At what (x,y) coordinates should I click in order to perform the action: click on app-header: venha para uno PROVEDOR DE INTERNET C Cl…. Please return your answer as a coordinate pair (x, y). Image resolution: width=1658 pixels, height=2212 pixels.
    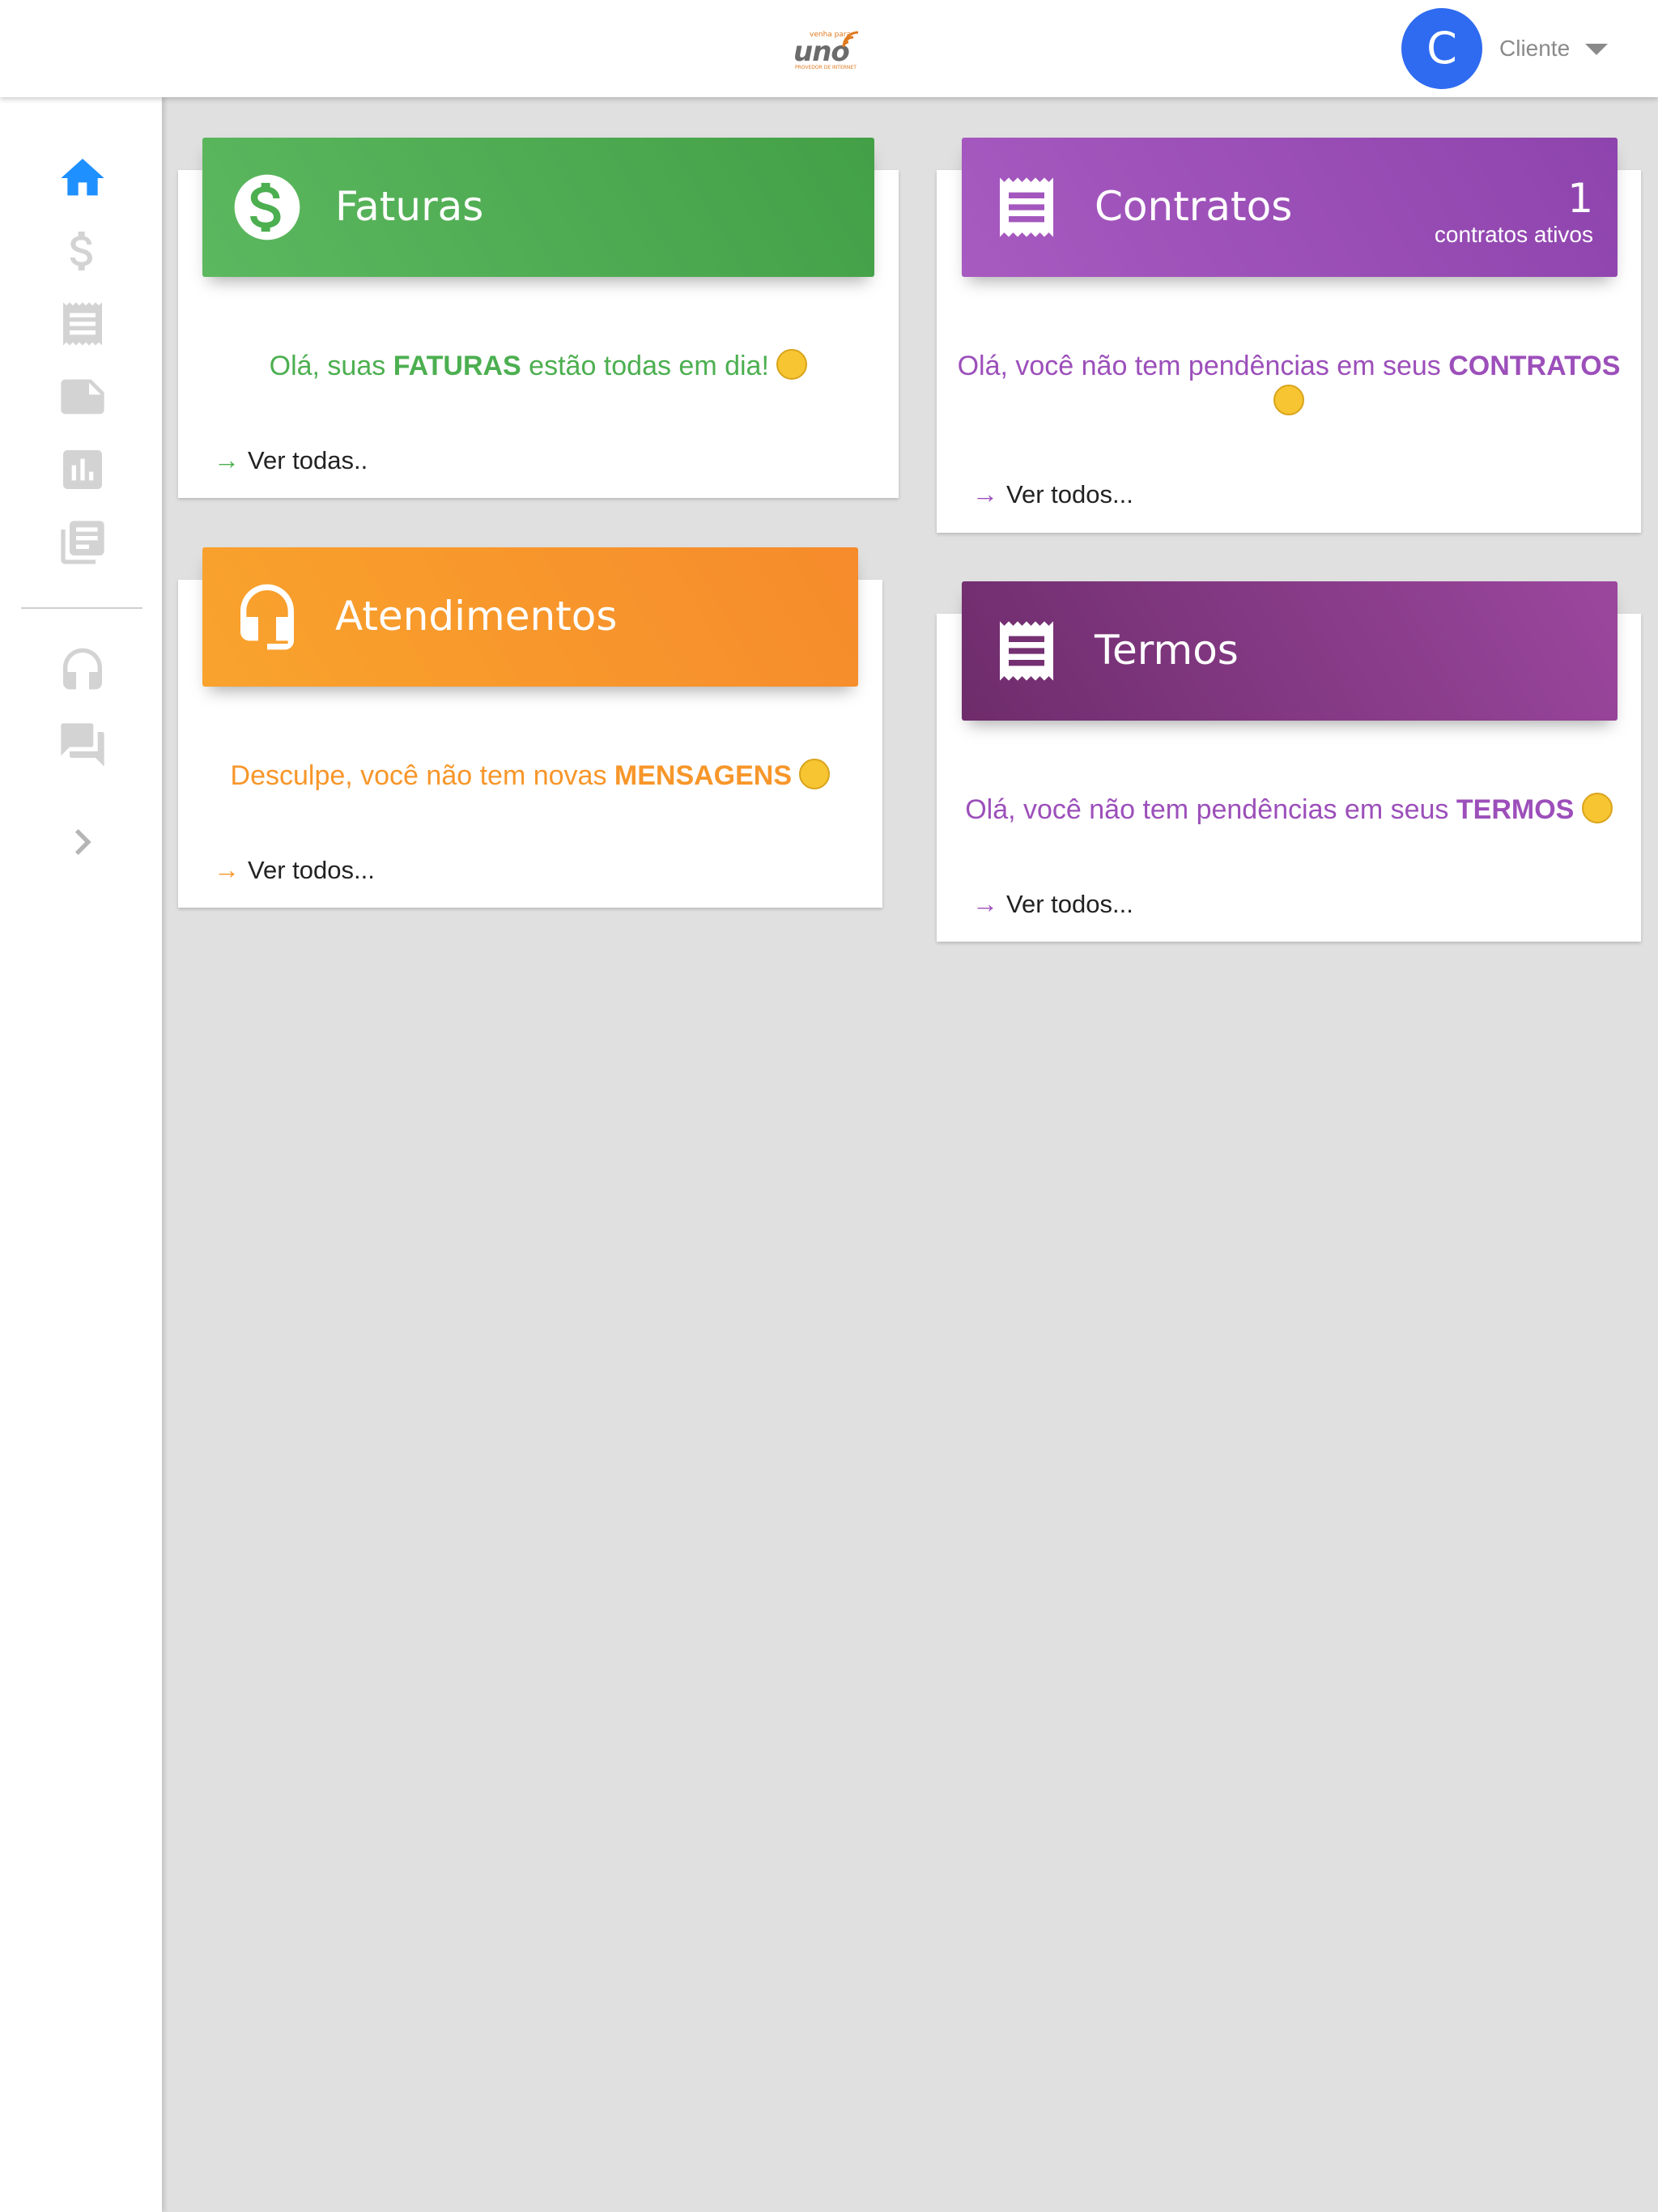
    Looking at the image, I should click on (829, 49).